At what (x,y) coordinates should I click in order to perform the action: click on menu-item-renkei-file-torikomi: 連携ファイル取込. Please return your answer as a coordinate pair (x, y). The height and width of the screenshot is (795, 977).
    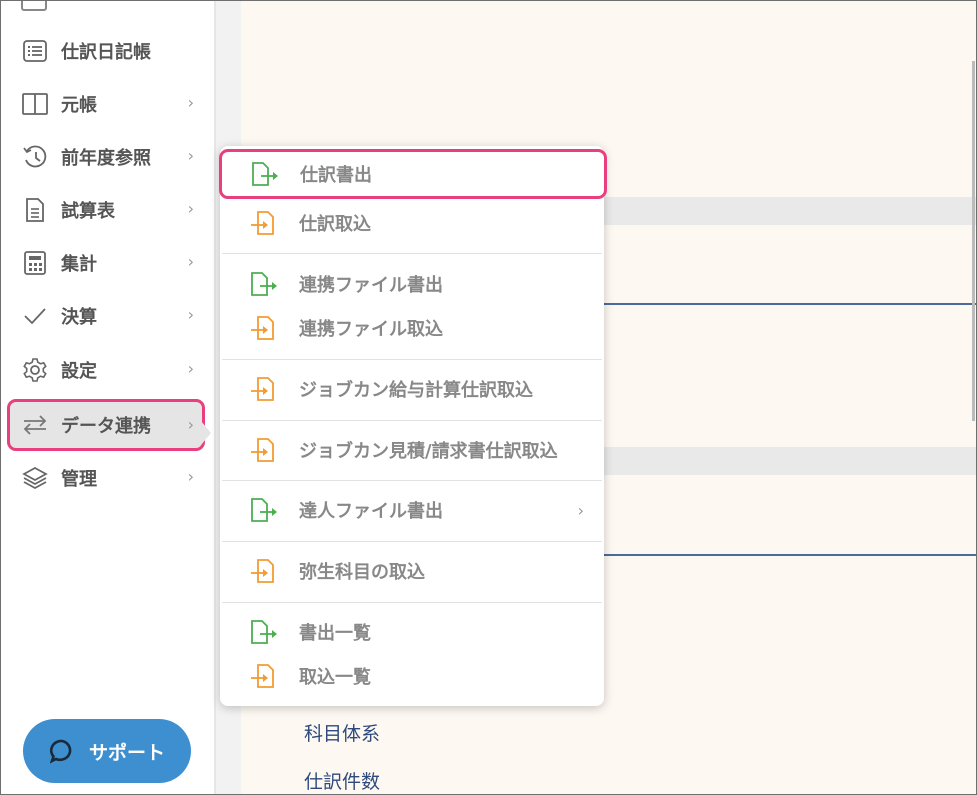
    Looking at the image, I should click on (412, 328).